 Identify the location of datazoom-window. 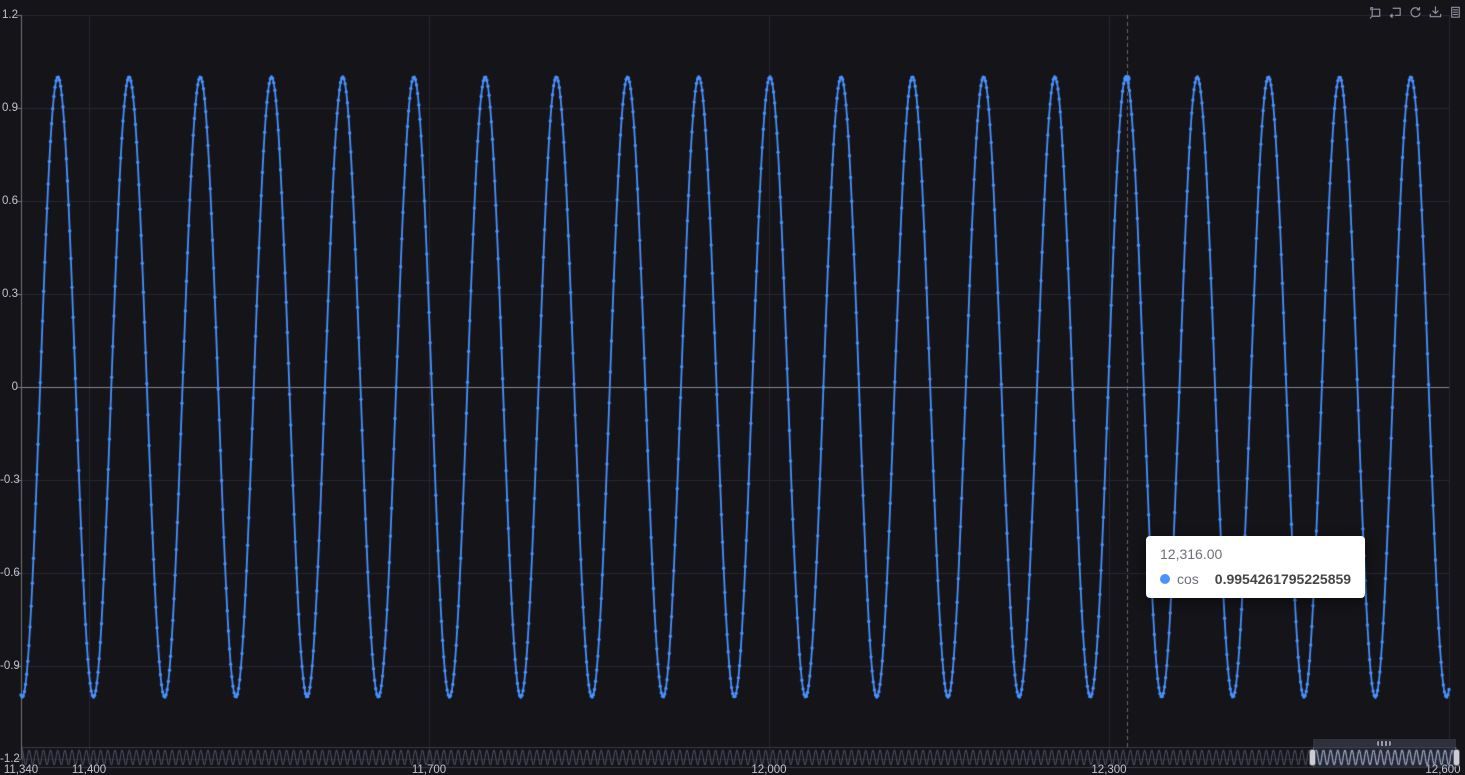
(1384, 757).